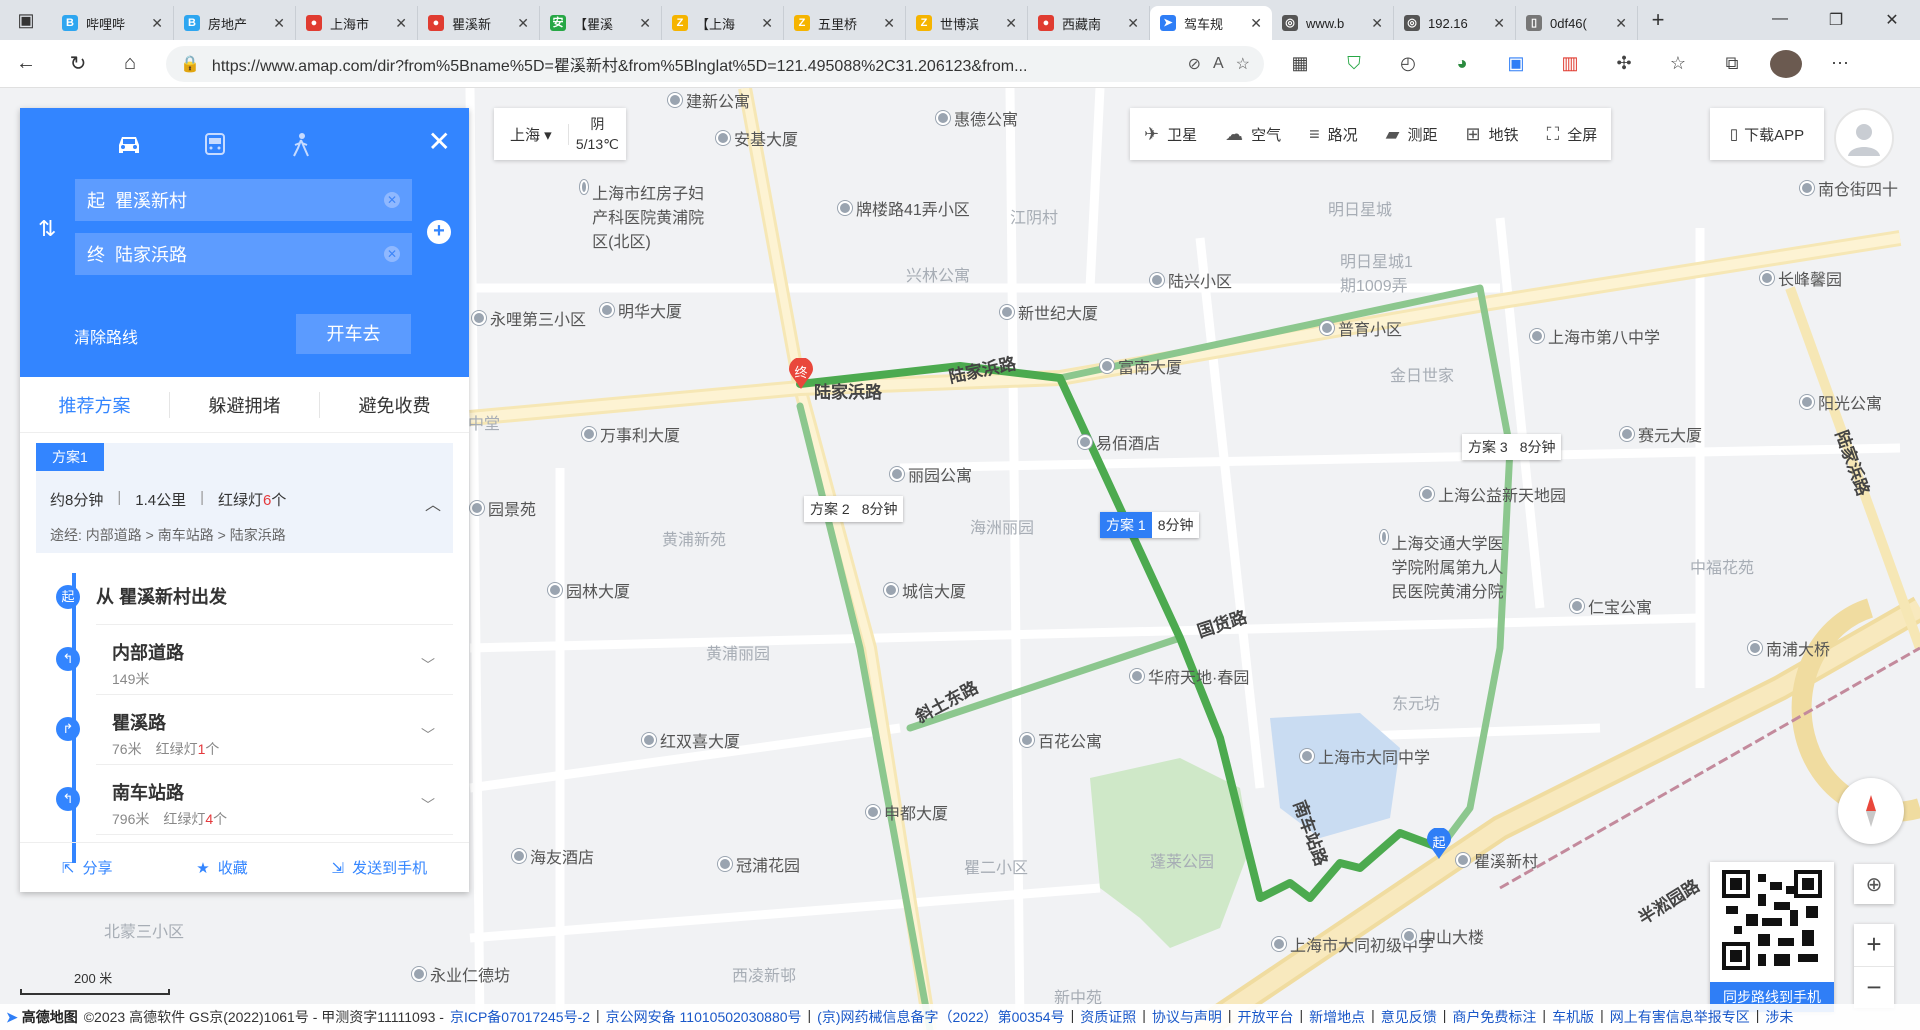  I want to click on map-poi: 上海公益新天地园, so click(1493, 494).